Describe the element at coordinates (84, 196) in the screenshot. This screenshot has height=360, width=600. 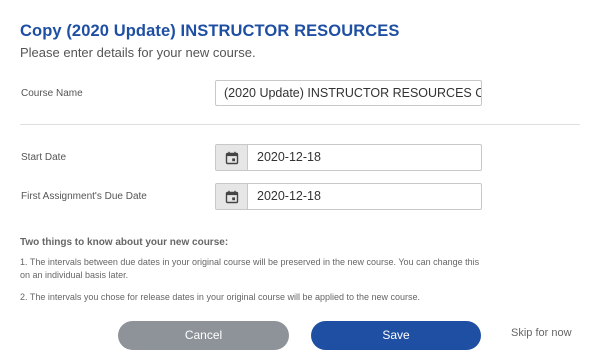
I see `first-due-date-label: First Assignment's Due Date` at that location.